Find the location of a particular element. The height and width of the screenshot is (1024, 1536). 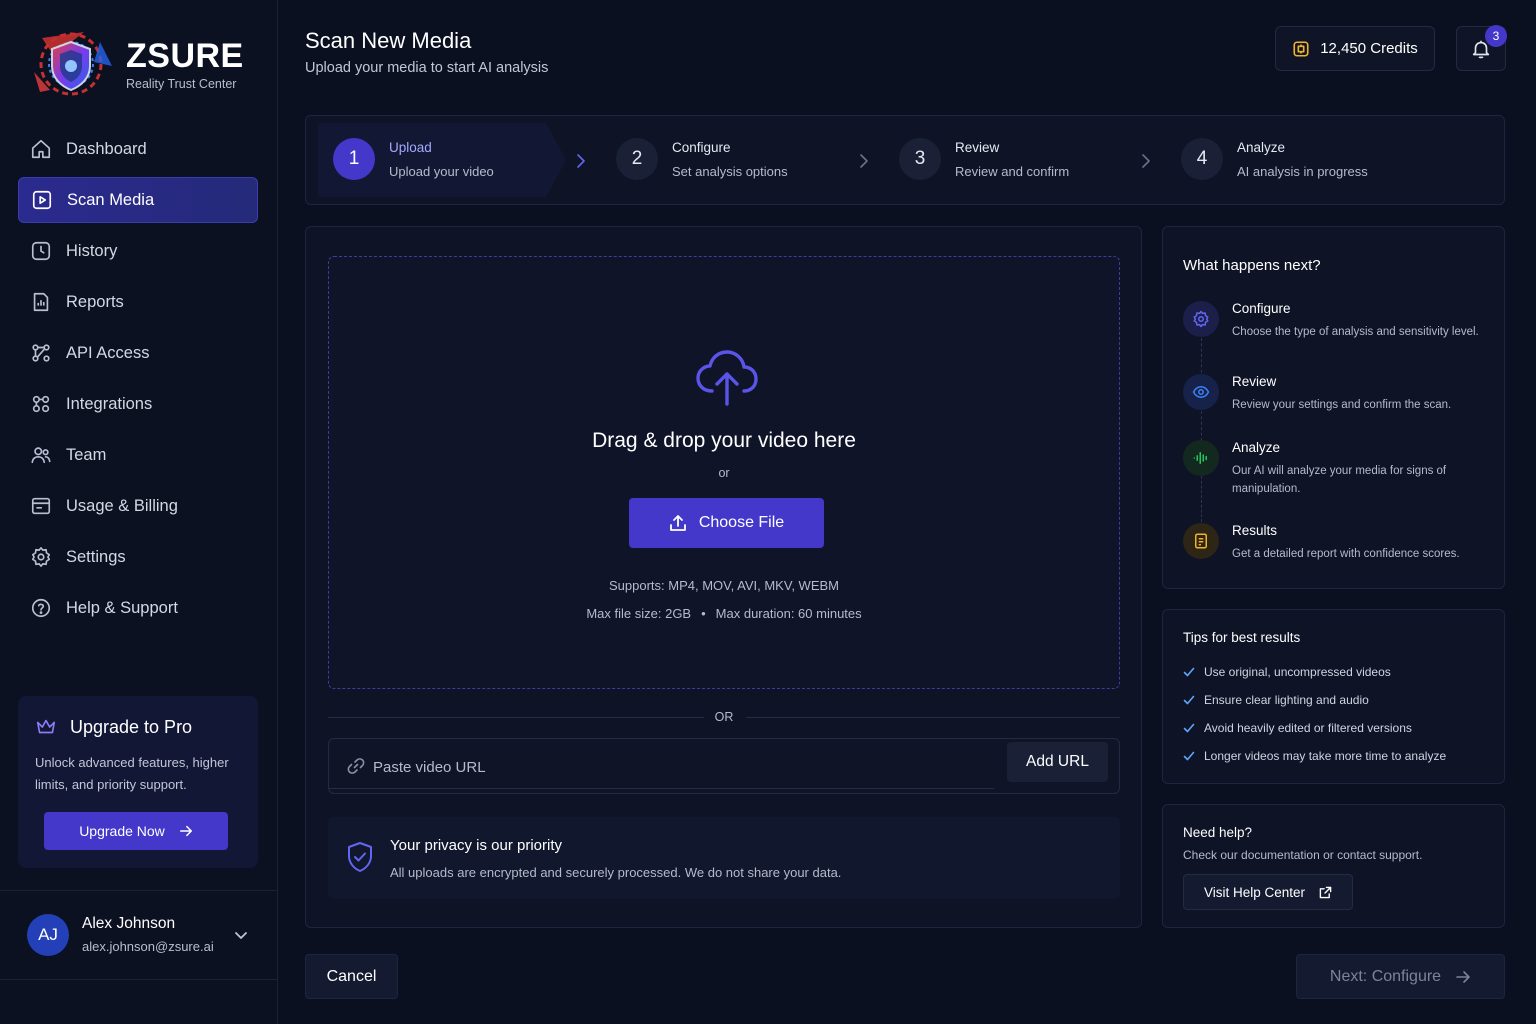

sidebar-item-dashboard: Dashboard is located at coordinates (138, 149).